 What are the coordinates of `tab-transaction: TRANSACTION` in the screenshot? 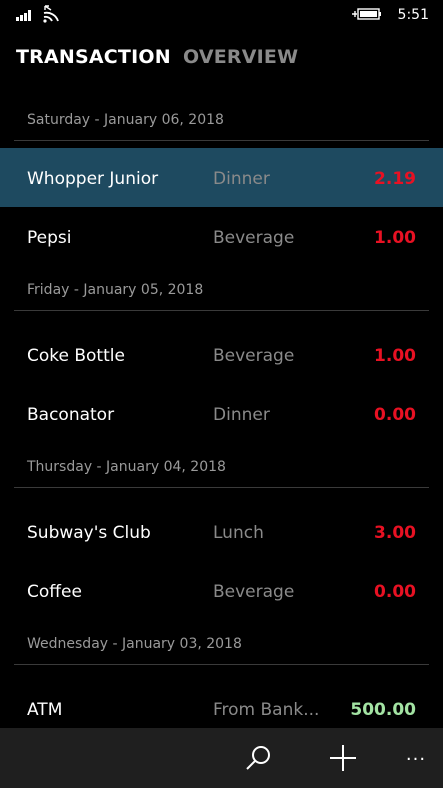 It's located at (93, 57).